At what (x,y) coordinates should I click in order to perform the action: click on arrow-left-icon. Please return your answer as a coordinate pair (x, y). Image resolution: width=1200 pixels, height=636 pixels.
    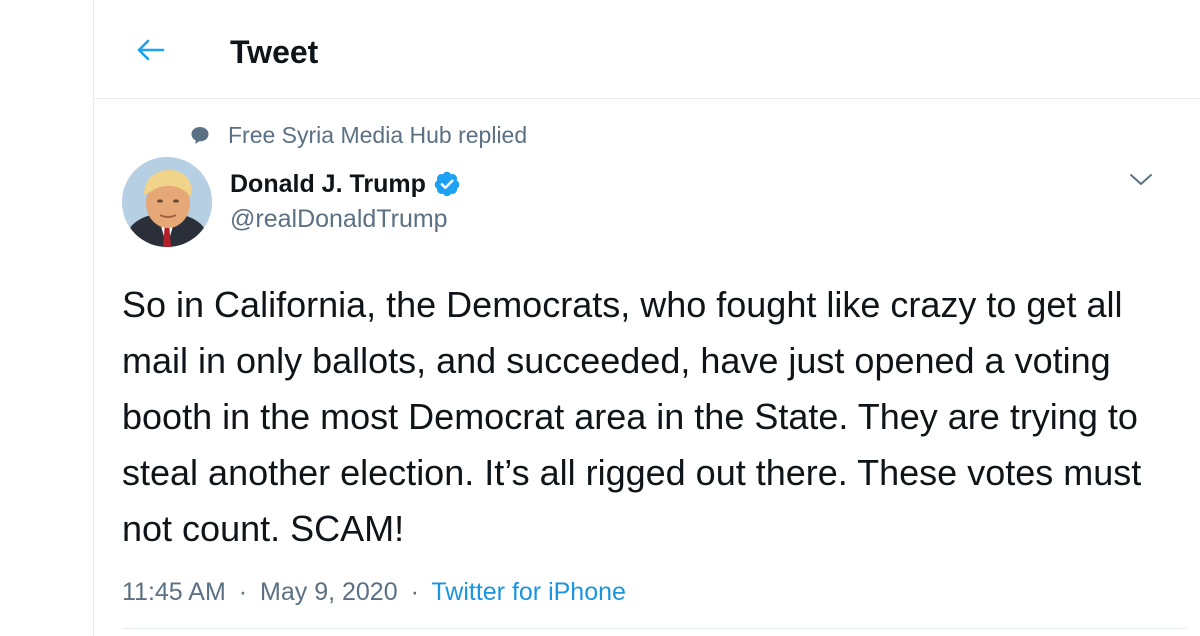
    Looking at the image, I should click on (150, 50).